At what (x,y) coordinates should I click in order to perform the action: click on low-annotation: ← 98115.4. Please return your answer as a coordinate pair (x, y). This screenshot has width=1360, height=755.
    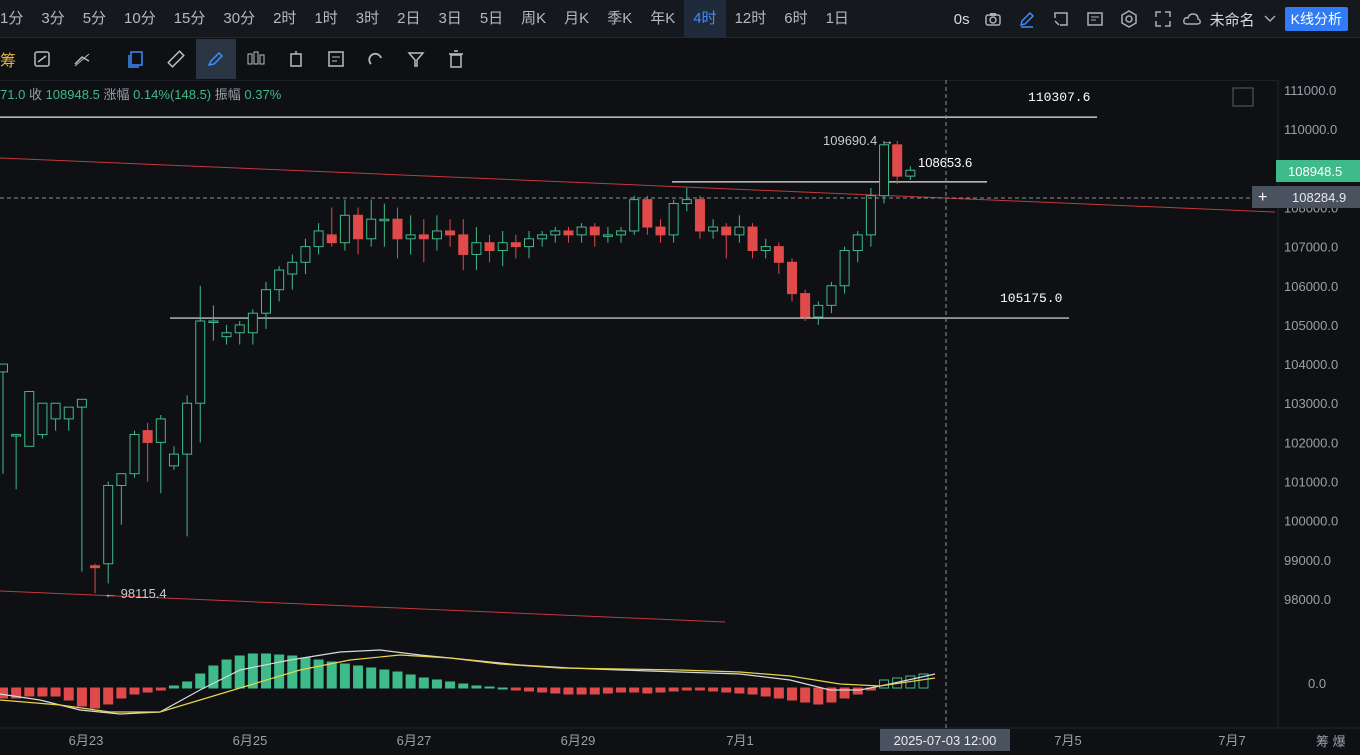
    Looking at the image, I should click on (135, 593).